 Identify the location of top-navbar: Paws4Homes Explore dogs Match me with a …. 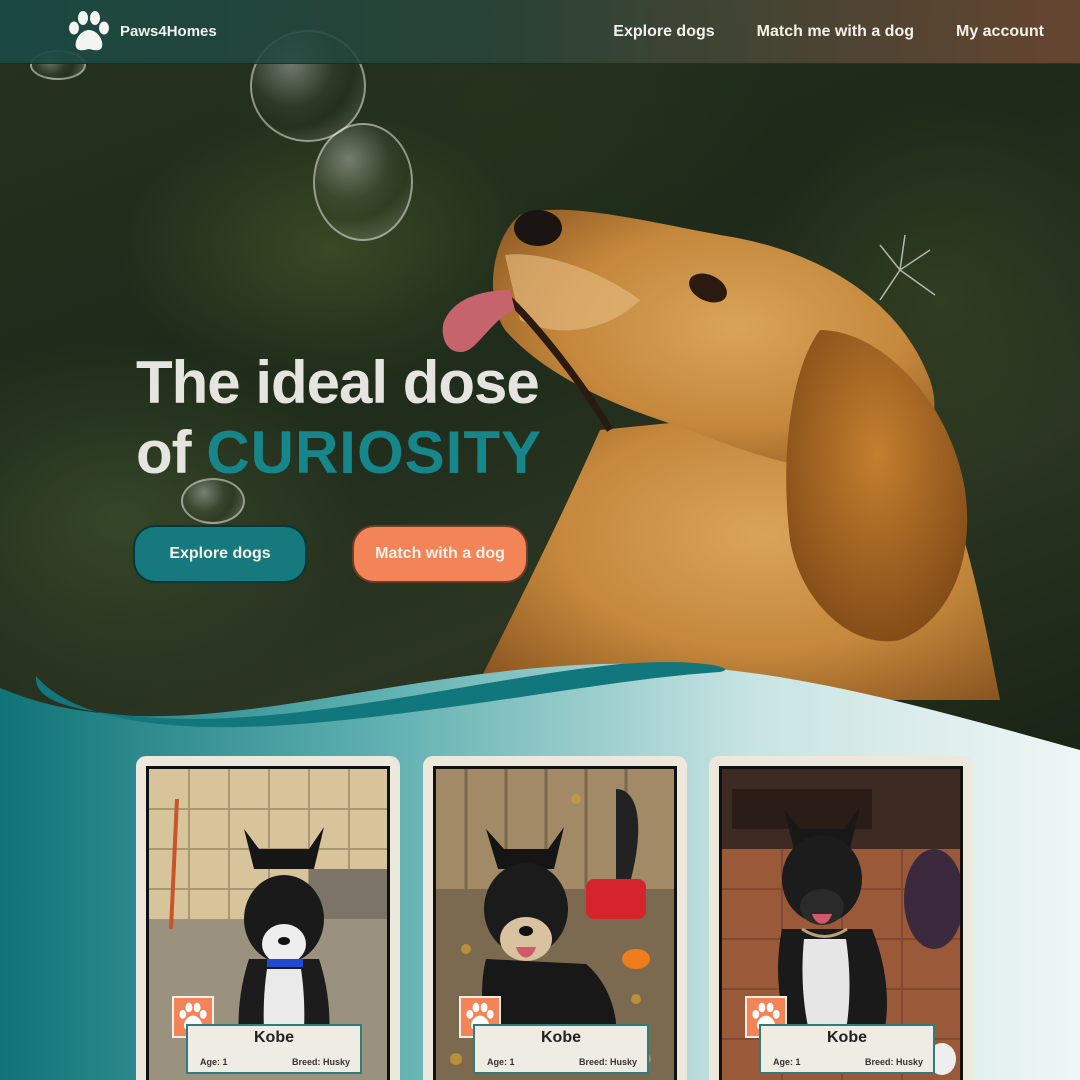
(540, 32).